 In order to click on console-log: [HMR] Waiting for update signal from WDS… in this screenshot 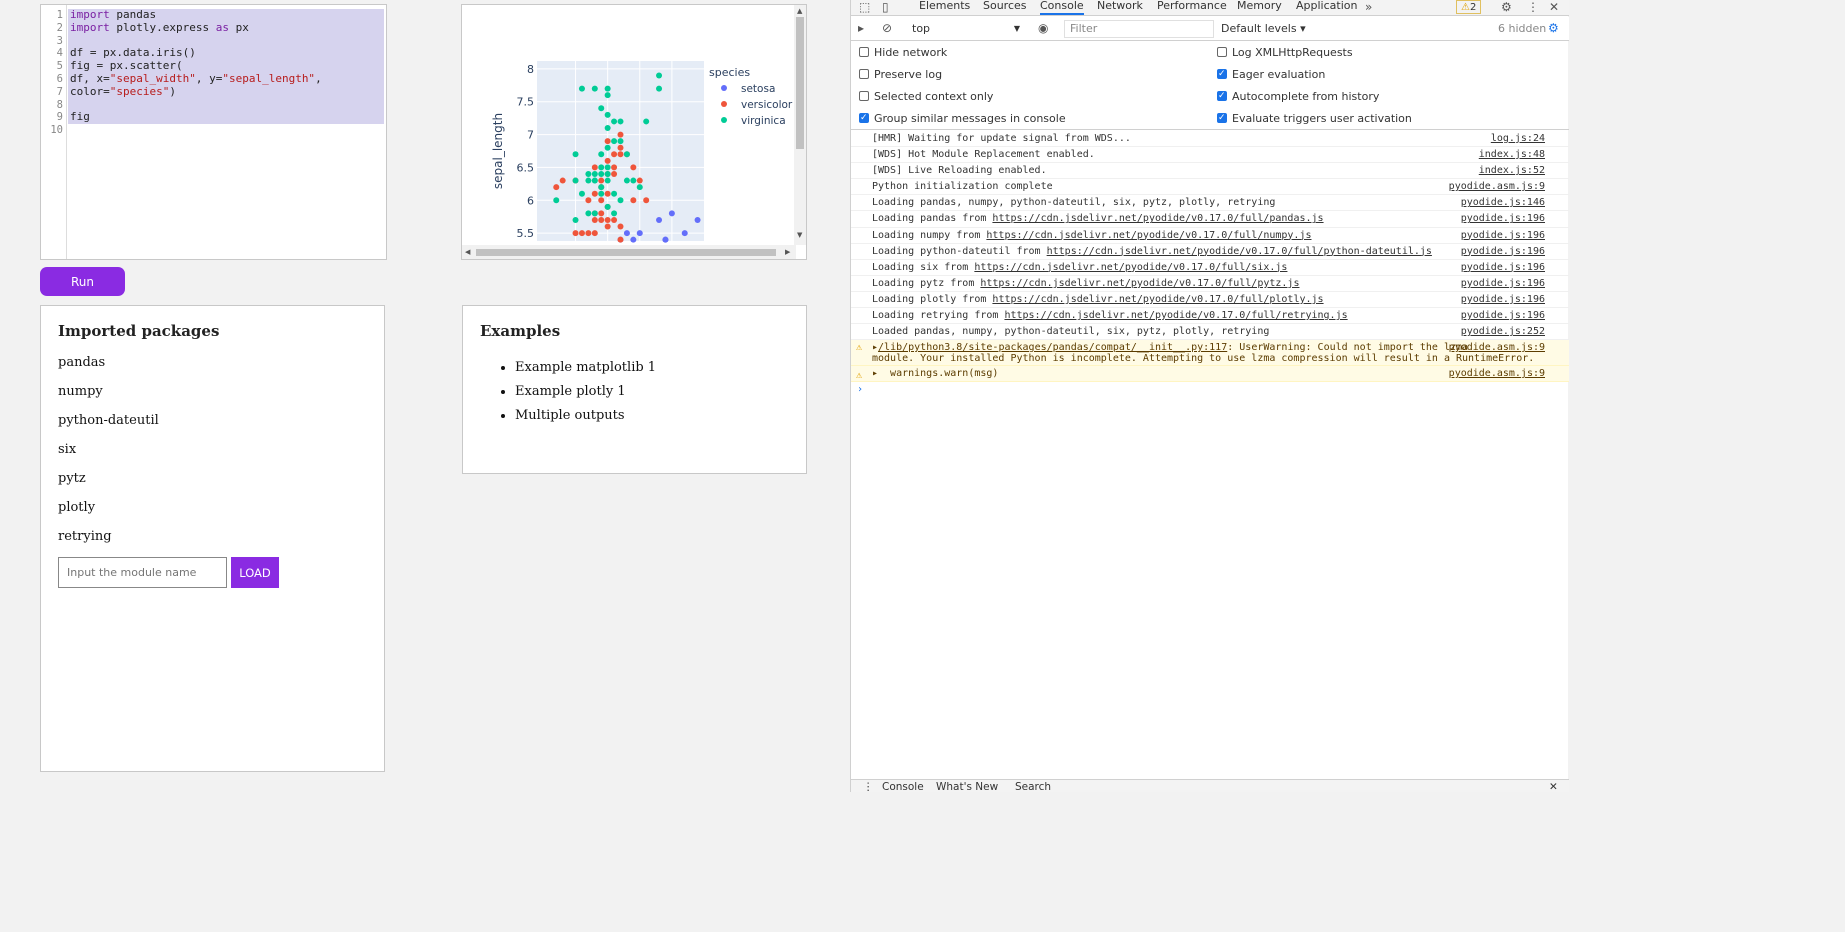, I will do `click(1210, 264)`.